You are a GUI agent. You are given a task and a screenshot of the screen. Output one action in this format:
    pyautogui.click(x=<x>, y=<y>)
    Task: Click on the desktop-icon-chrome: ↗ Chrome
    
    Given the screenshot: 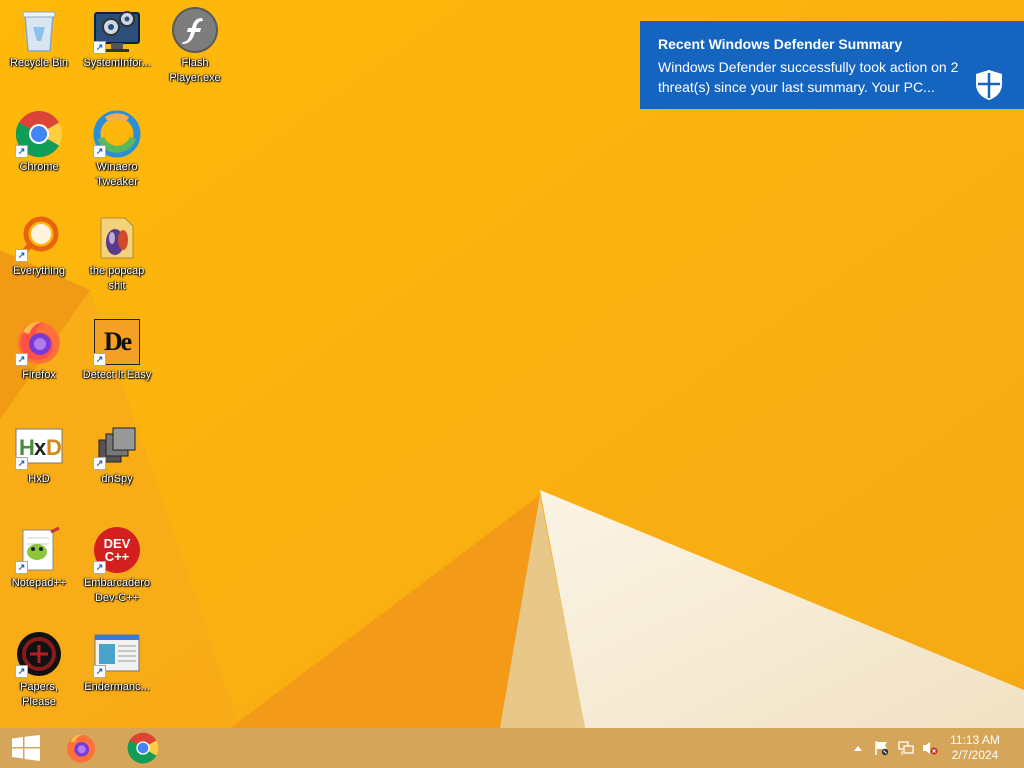 What is the action you would take?
    pyautogui.click(x=39, y=142)
    